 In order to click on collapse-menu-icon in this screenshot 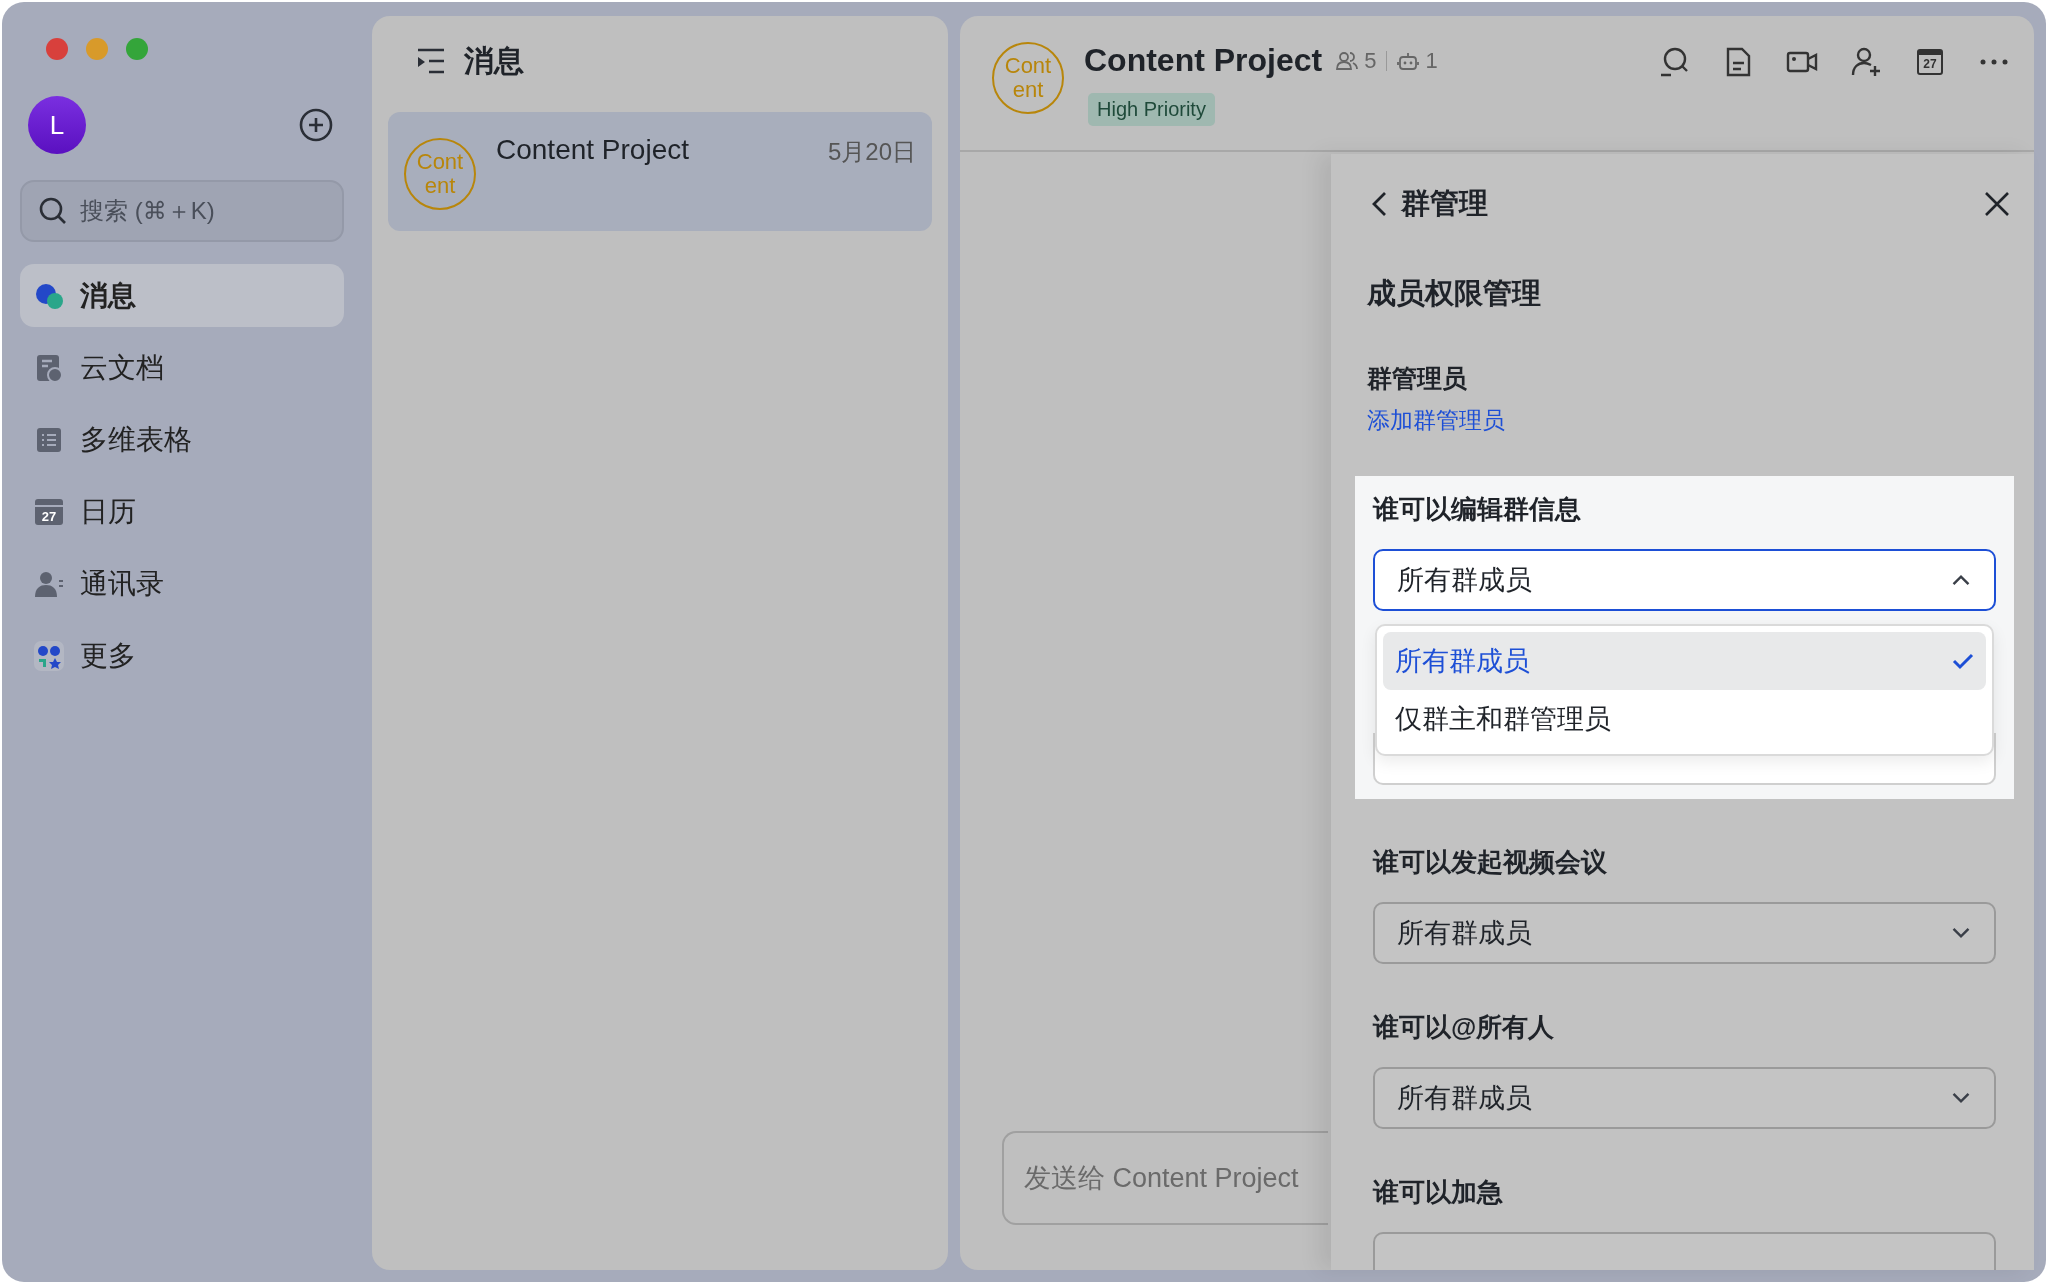, I will do `click(431, 61)`.